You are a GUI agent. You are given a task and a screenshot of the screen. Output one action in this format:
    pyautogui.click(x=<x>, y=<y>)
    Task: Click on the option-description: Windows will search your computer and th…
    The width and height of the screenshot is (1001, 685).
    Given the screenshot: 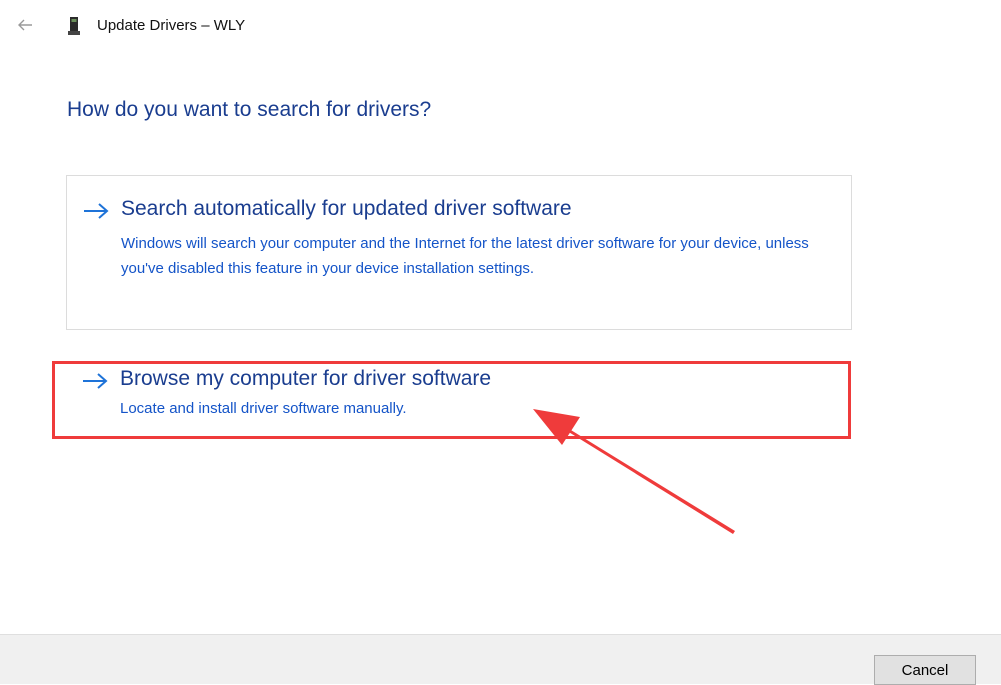 What is the action you would take?
    pyautogui.click(x=465, y=256)
    